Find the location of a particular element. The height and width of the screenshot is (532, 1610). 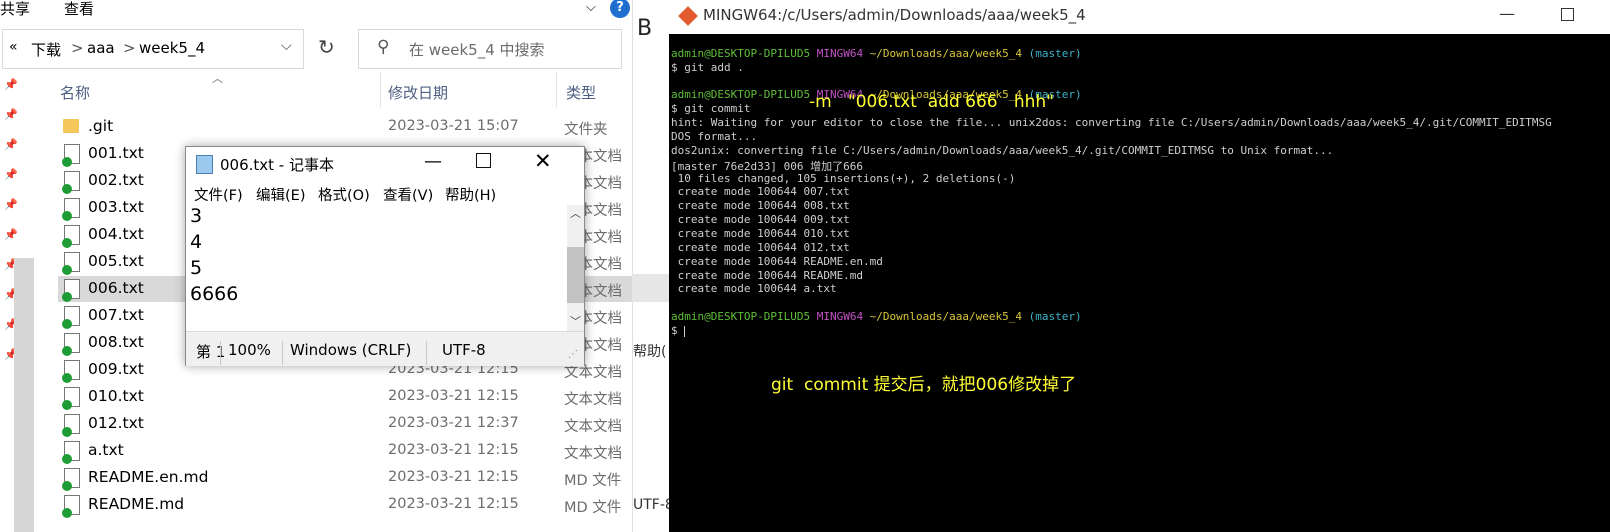

output-line: create mode 100644 009.txt is located at coordinates (760, 219).